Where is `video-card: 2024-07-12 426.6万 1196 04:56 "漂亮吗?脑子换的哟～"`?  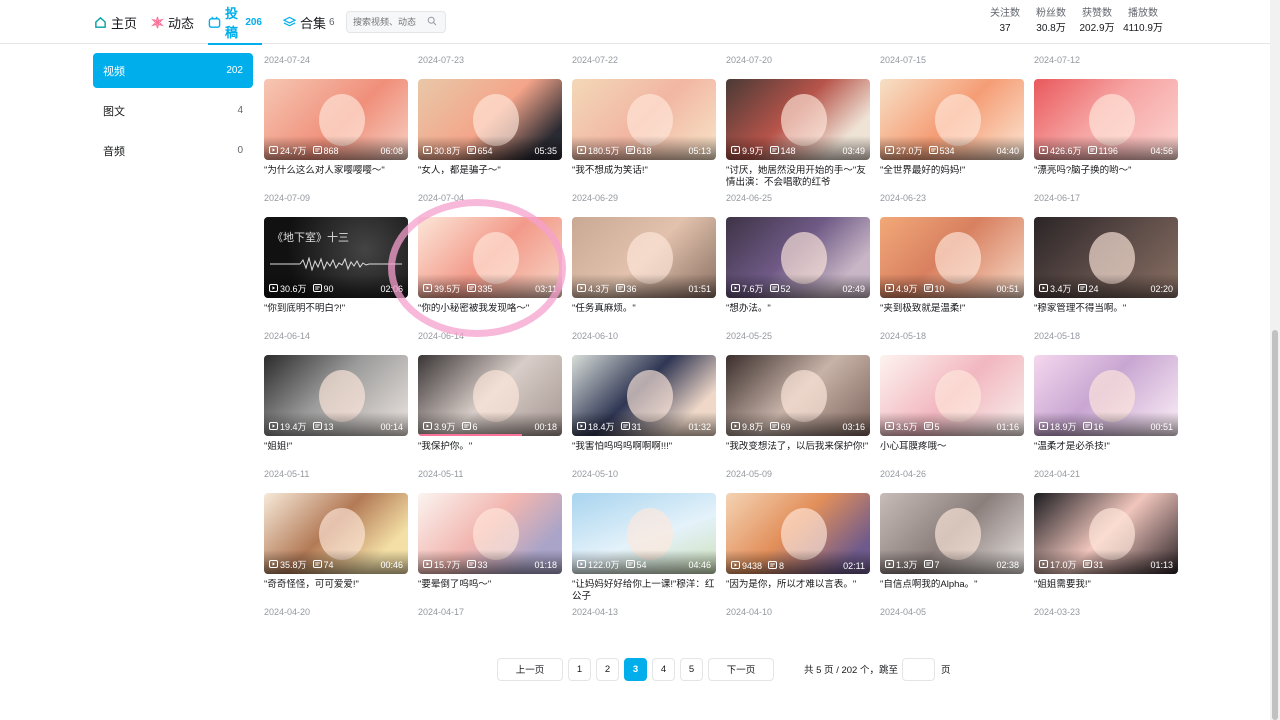 video-card: 2024-07-12 426.6万 1196 04:56 "漂亮吗?脑子换的哟～" is located at coordinates (1106, 120).